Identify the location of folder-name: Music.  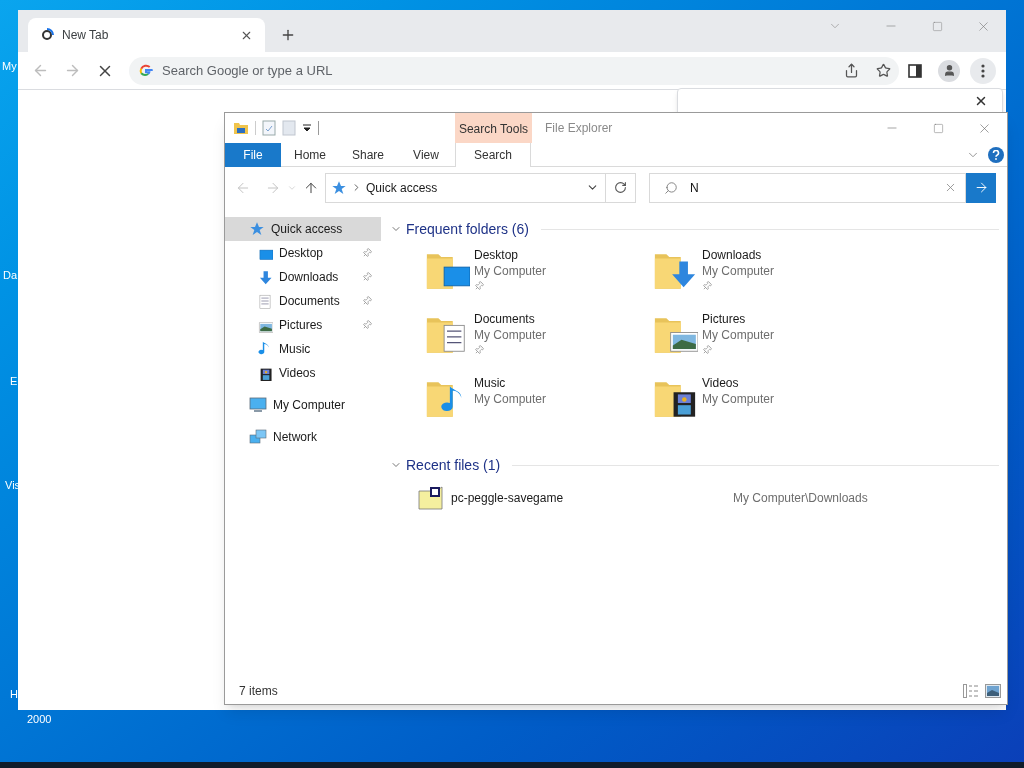
(490, 383).